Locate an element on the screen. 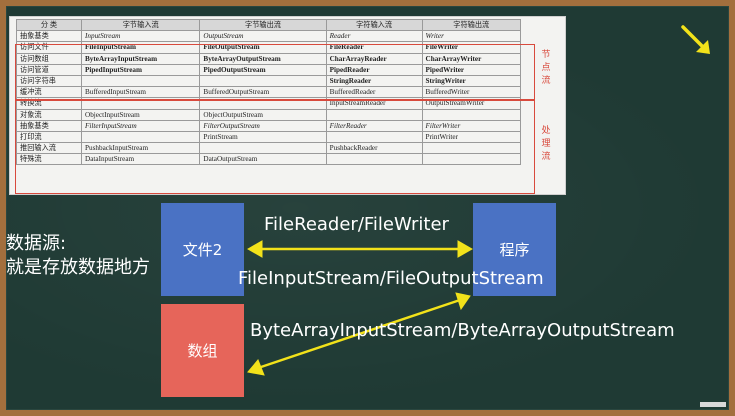  reader-writer-label: FileReader/FileWriter is located at coordinates (356, 224).